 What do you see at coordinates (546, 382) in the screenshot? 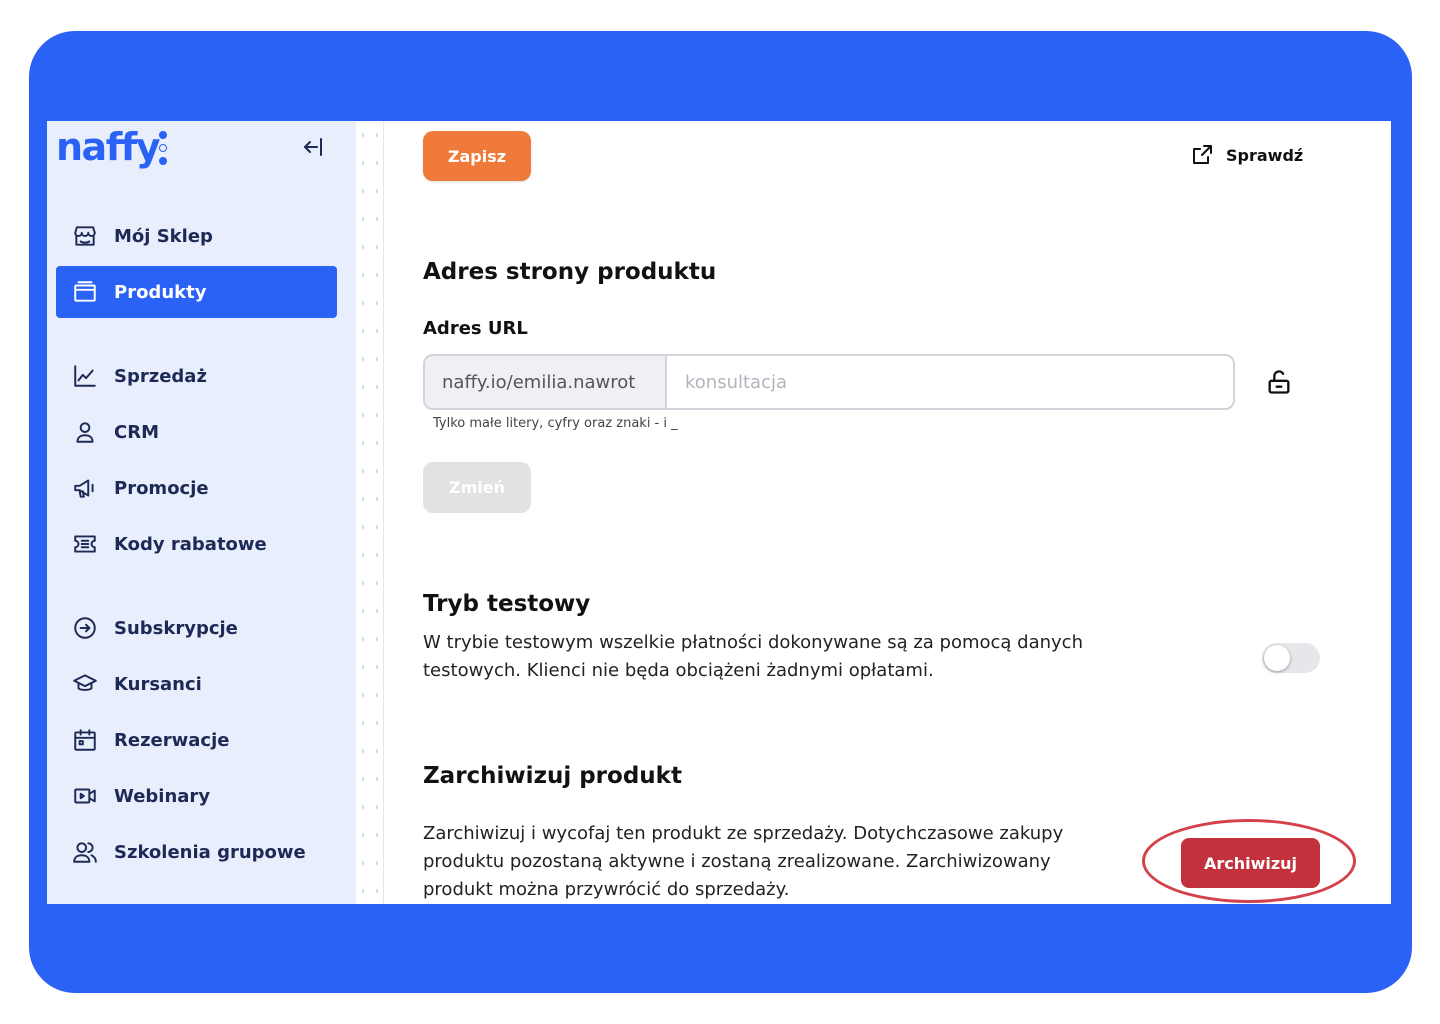
I see `url-prefix: naffy.io/emilia.nawrot` at bounding box center [546, 382].